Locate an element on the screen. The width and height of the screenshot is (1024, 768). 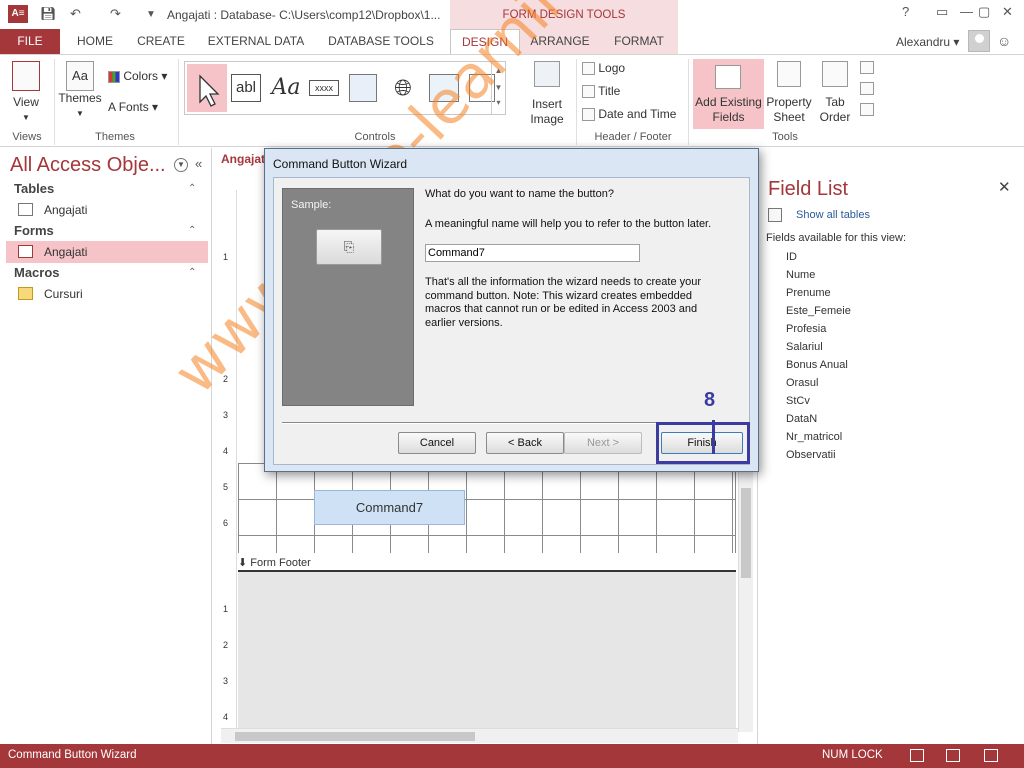
field-item: Profesia is located at coordinates (806, 329).